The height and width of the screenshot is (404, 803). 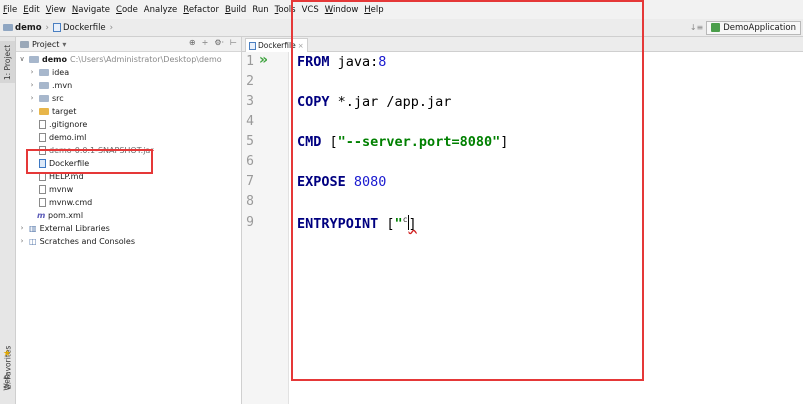 What do you see at coordinates (192, 42) in the screenshot?
I see `sync-icon: ⊕` at bounding box center [192, 42].